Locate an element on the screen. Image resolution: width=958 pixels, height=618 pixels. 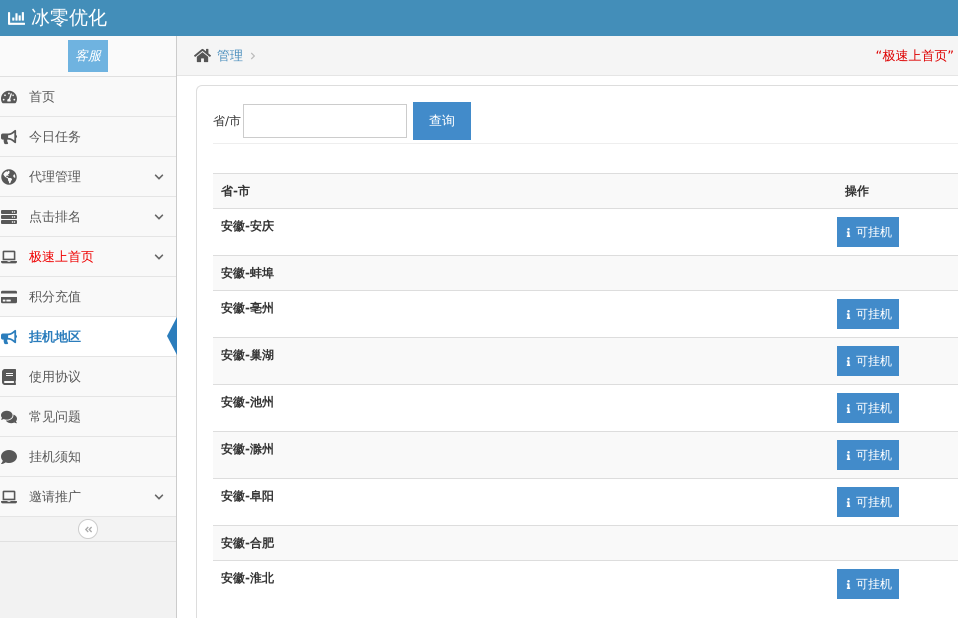
sidebar-item: 挂机地区 is located at coordinates (88, 337).